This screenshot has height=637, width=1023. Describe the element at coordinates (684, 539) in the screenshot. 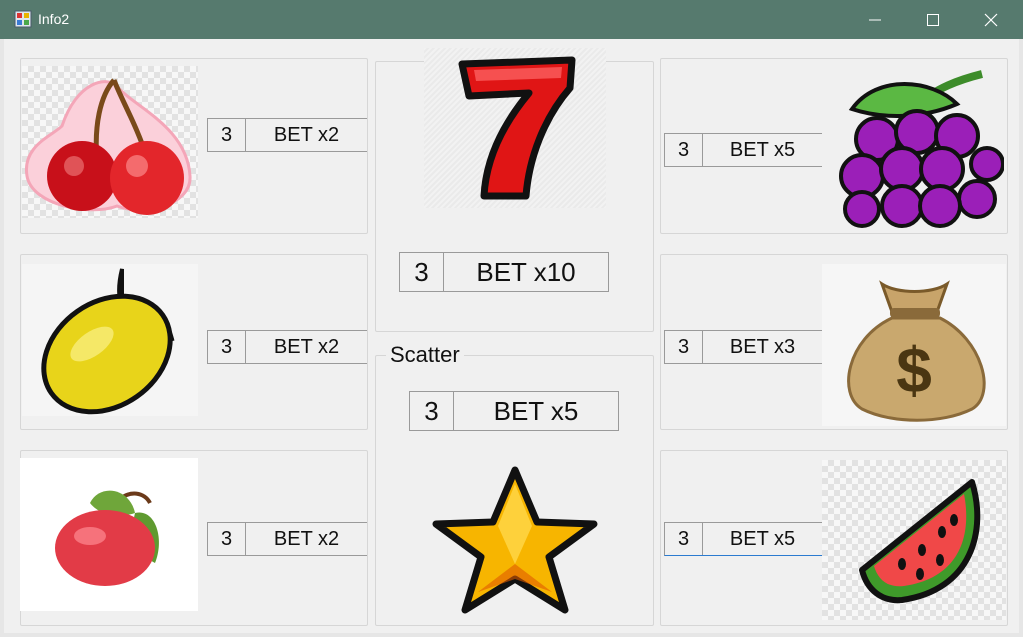

I see `watermelon-count: 3` at that location.